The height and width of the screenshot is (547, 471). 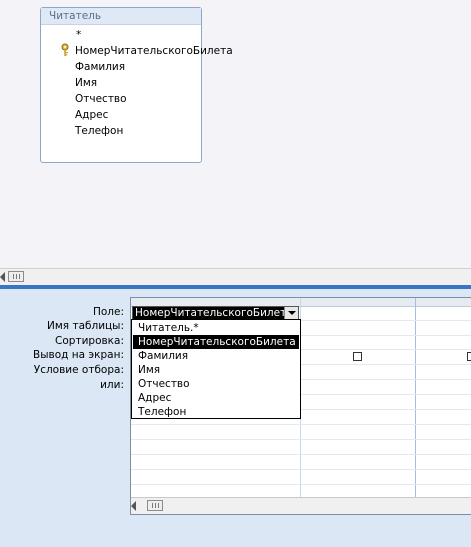 What do you see at coordinates (121, 16) in the screenshot?
I see `table-title: Читатель` at bounding box center [121, 16].